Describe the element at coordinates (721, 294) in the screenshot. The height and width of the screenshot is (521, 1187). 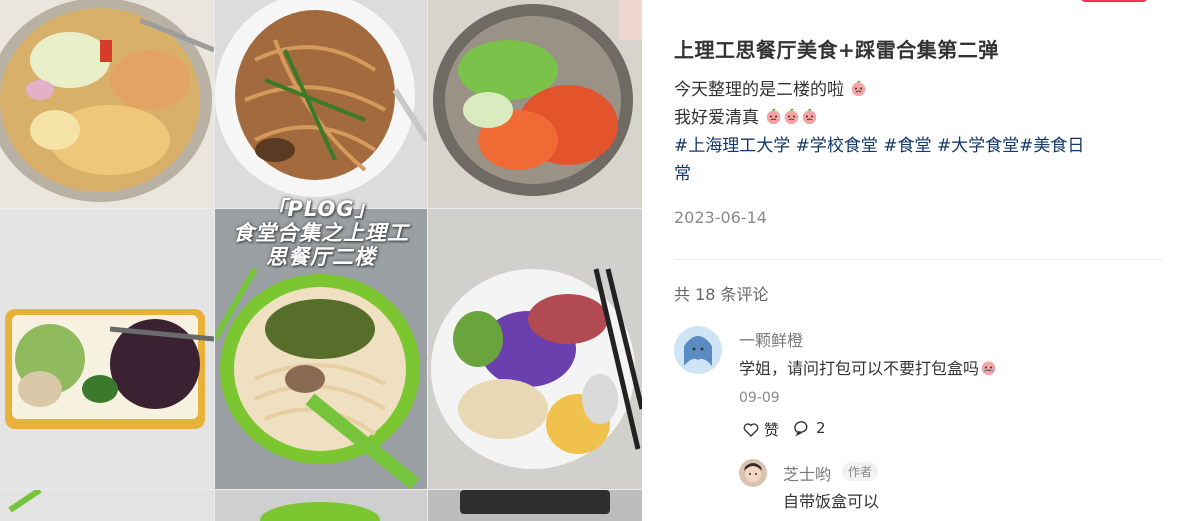
I see `comment-count: 共 18 条评论` at that location.